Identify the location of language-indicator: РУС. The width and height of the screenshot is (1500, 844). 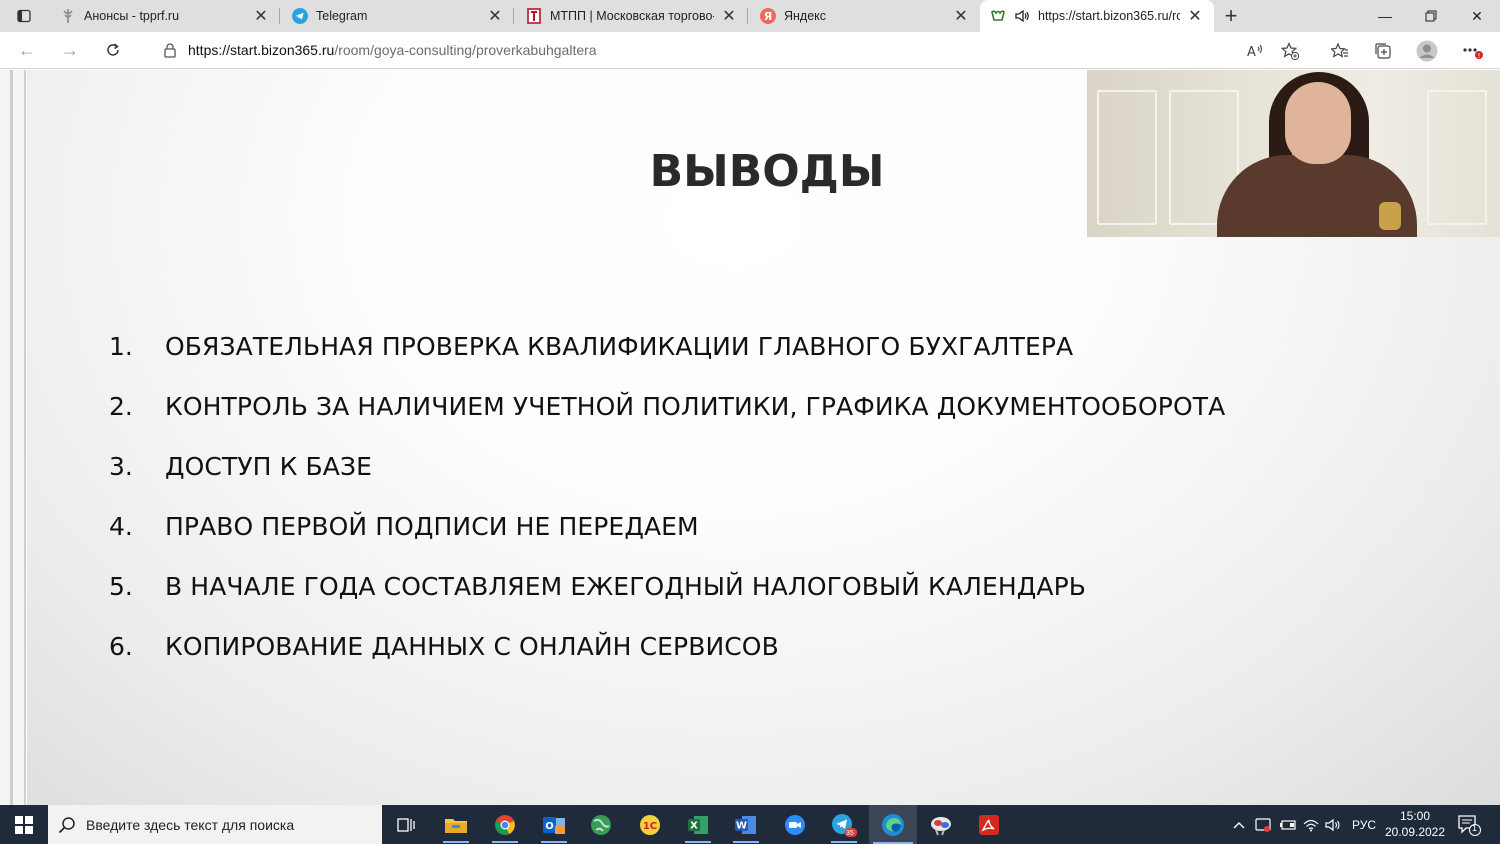
(1364, 824).